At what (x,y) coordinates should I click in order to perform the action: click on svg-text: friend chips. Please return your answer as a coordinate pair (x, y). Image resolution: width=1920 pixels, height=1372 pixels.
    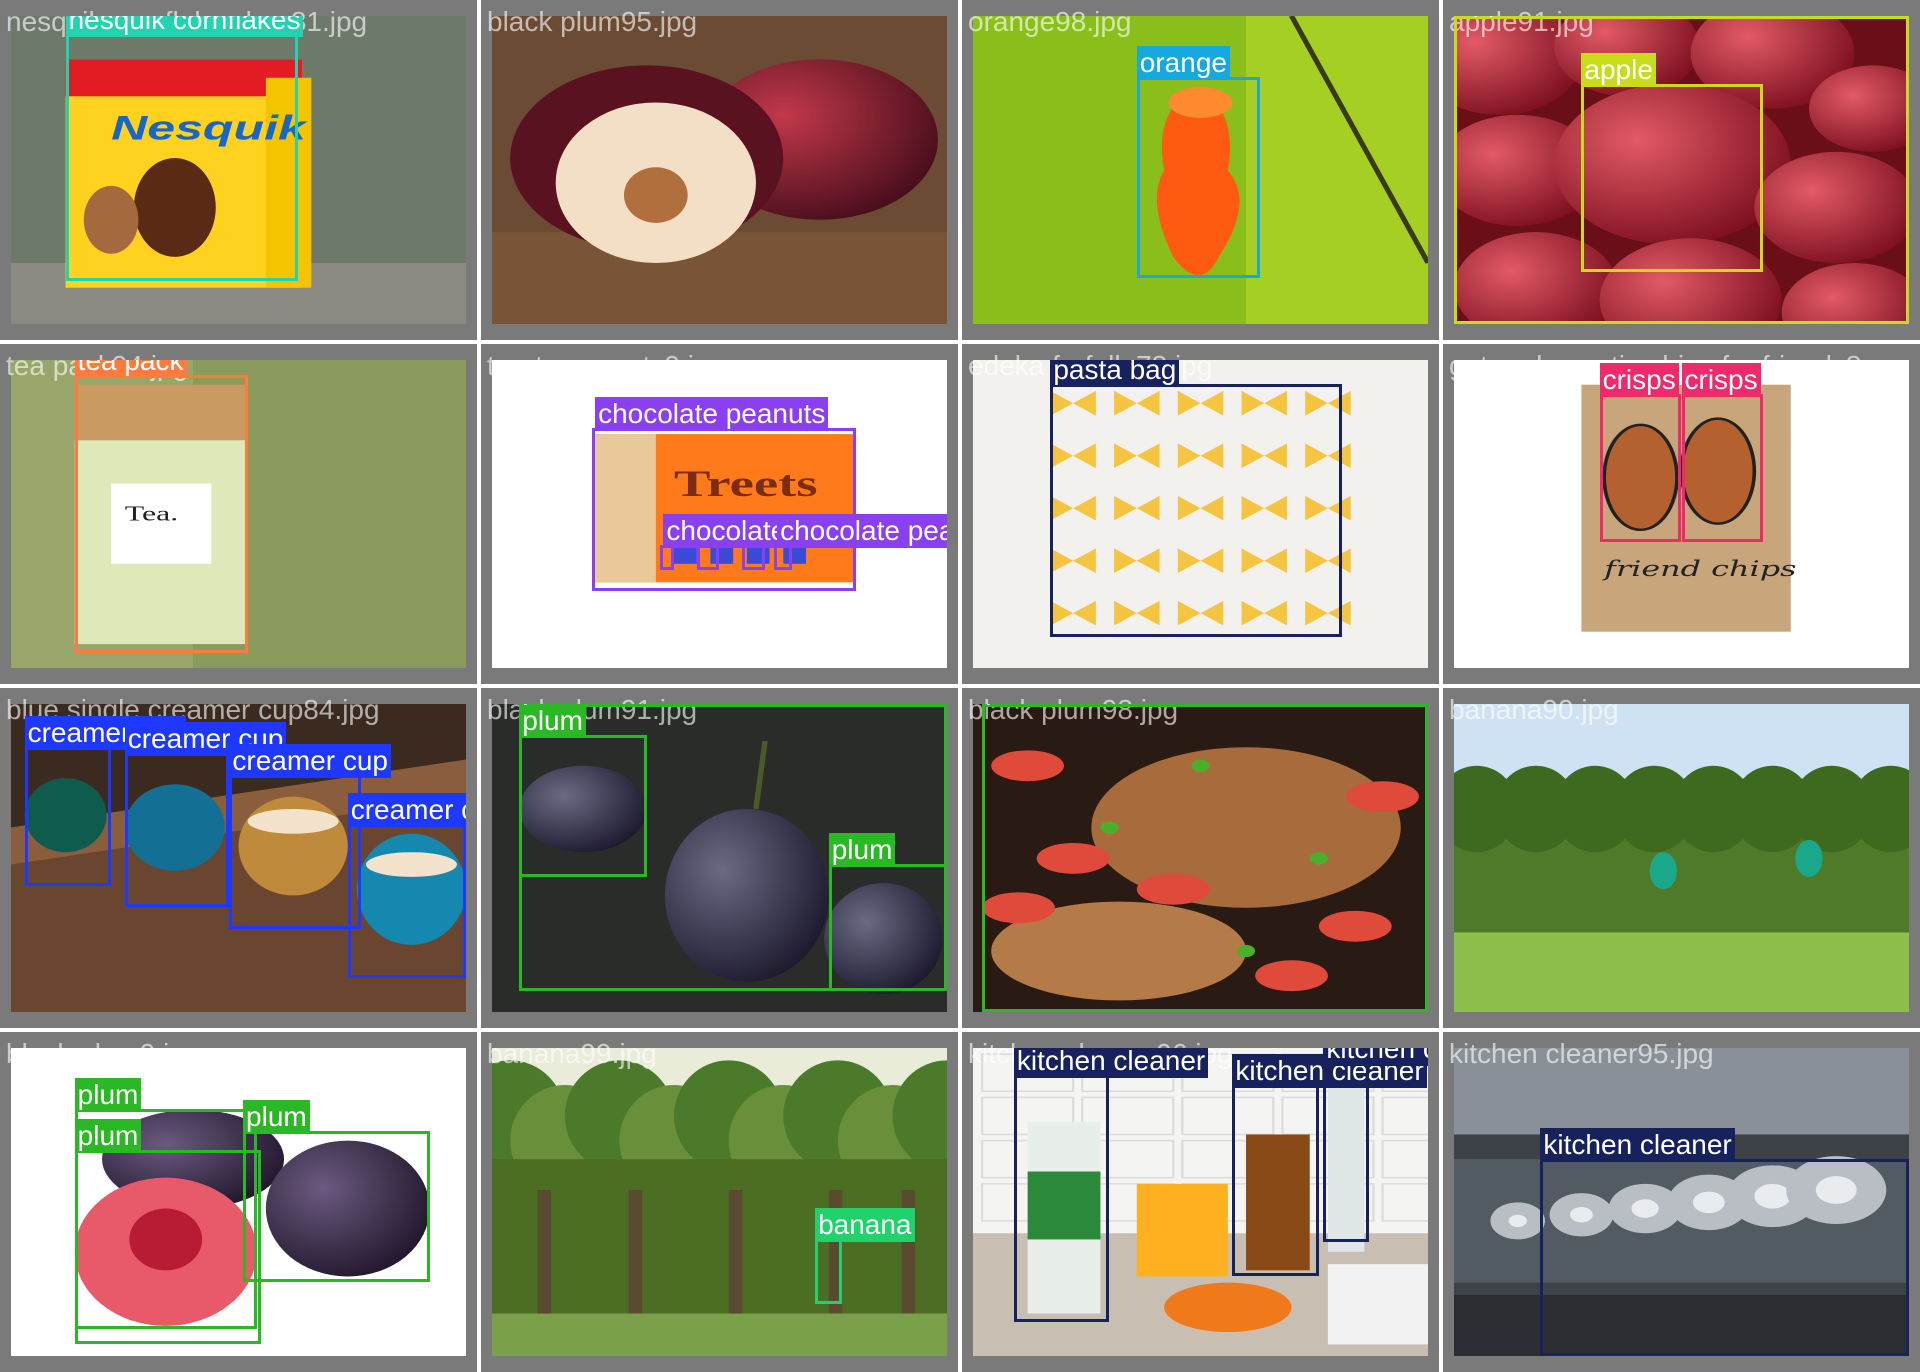
    Looking at the image, I should click on (1699, 569).